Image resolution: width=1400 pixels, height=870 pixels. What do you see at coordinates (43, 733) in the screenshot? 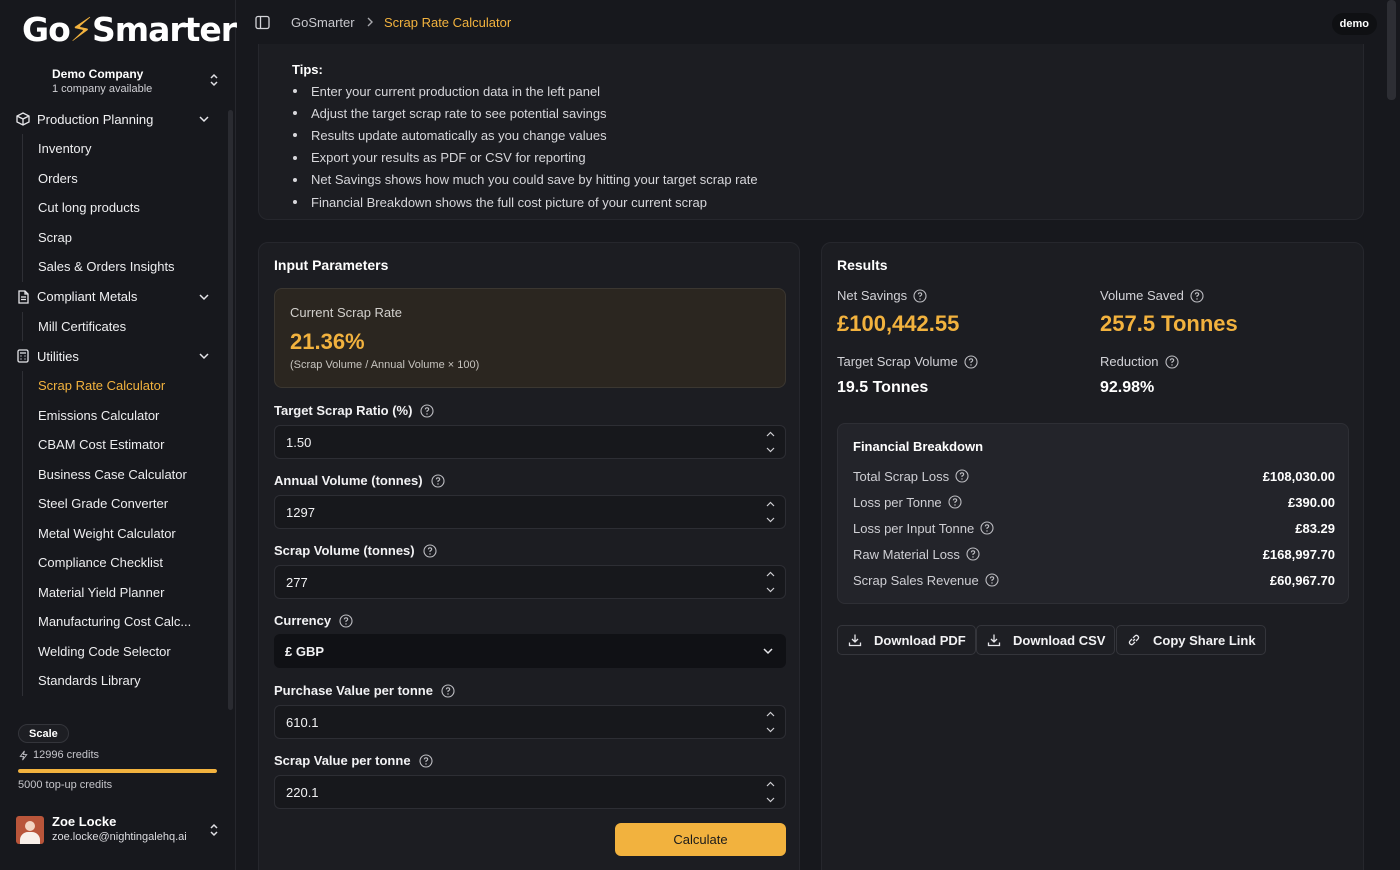
I see `plan-badge: Scale` at bounding box center [43, 733].